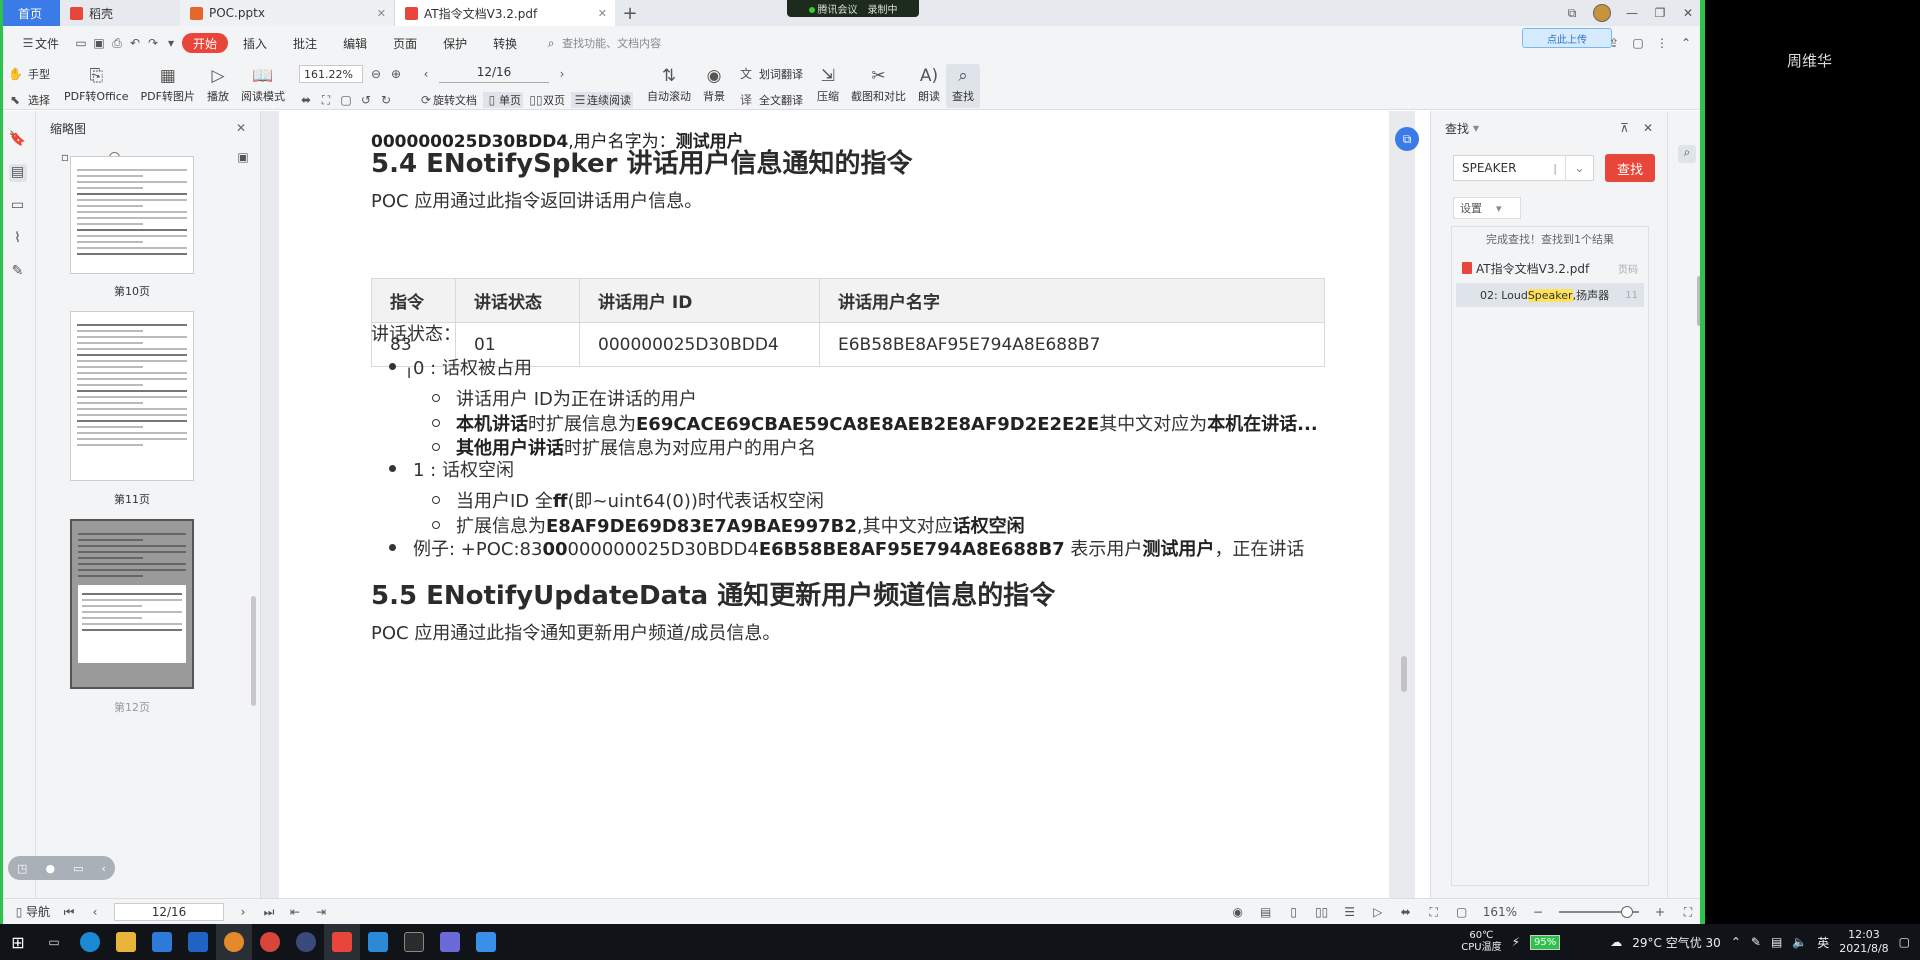  I want to click on menu-edit: 编辑, so click(355, 43).